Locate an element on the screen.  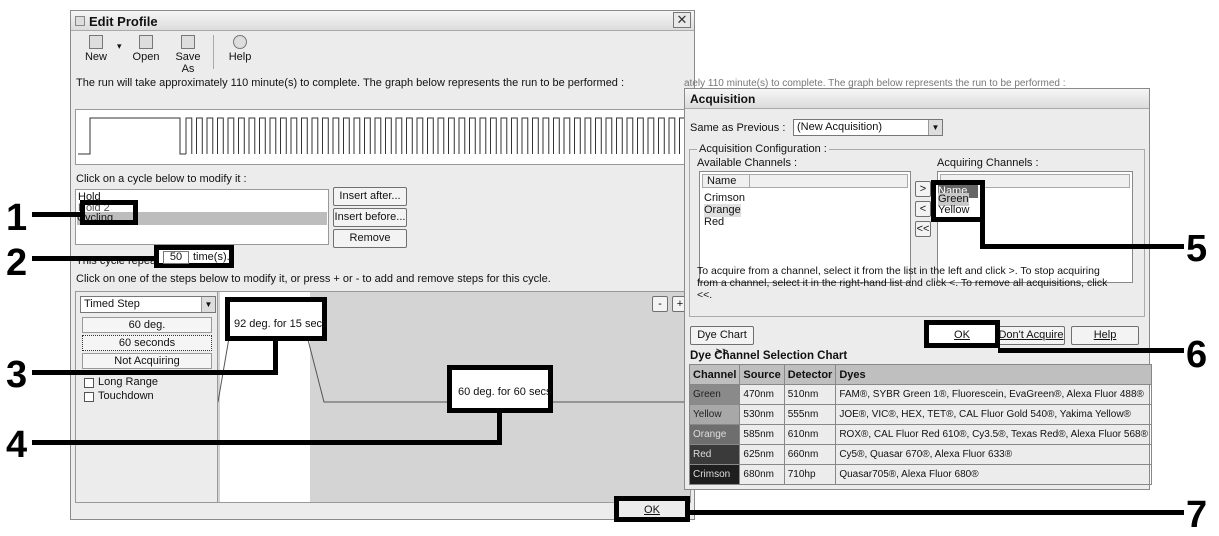
dye-chart-title: Dye Channel Selection Chart is located at coordinates (769, 356).